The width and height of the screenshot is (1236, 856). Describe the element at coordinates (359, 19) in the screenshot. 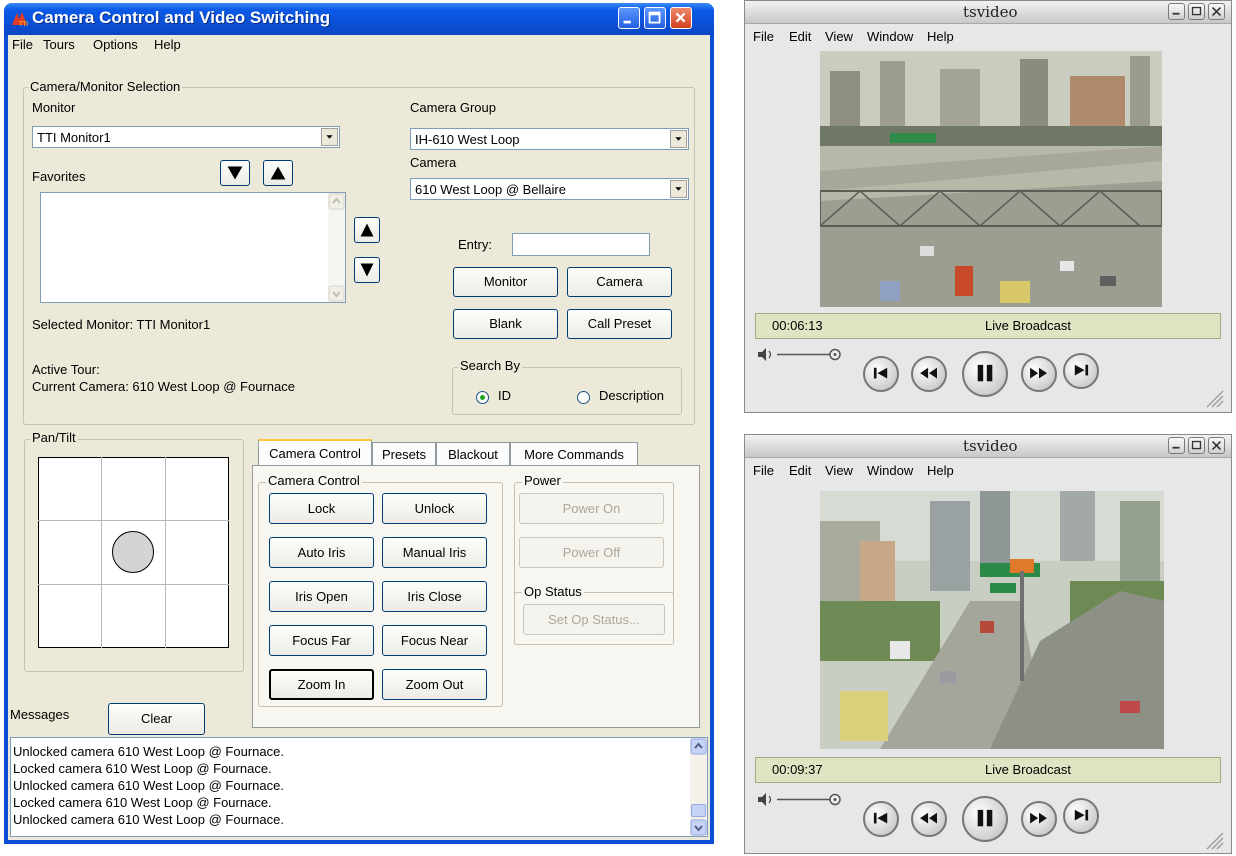

I see `main-title-bar: TTI Camera Control and Video Switching` at that location.